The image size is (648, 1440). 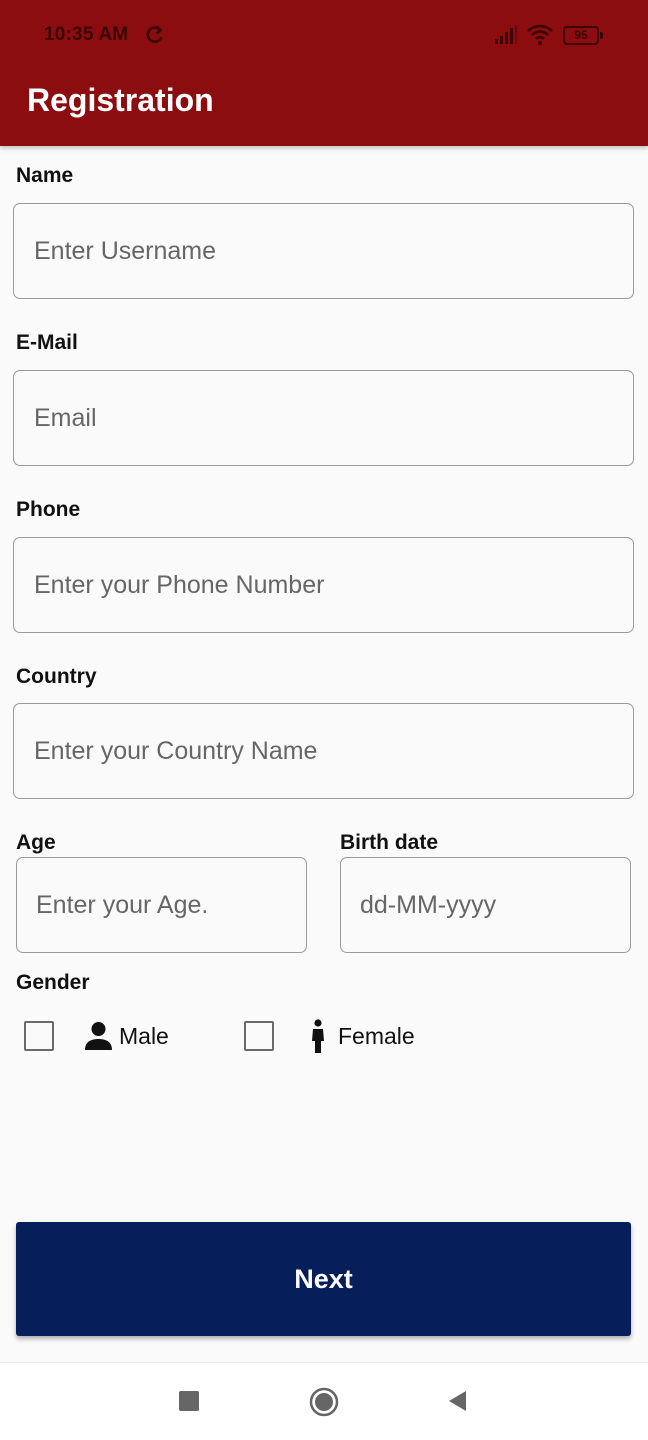 What do you see at coordinates (583, 35) in the screenshot?
I see `battery-indicator: 95` at bounding box center [583, 35].